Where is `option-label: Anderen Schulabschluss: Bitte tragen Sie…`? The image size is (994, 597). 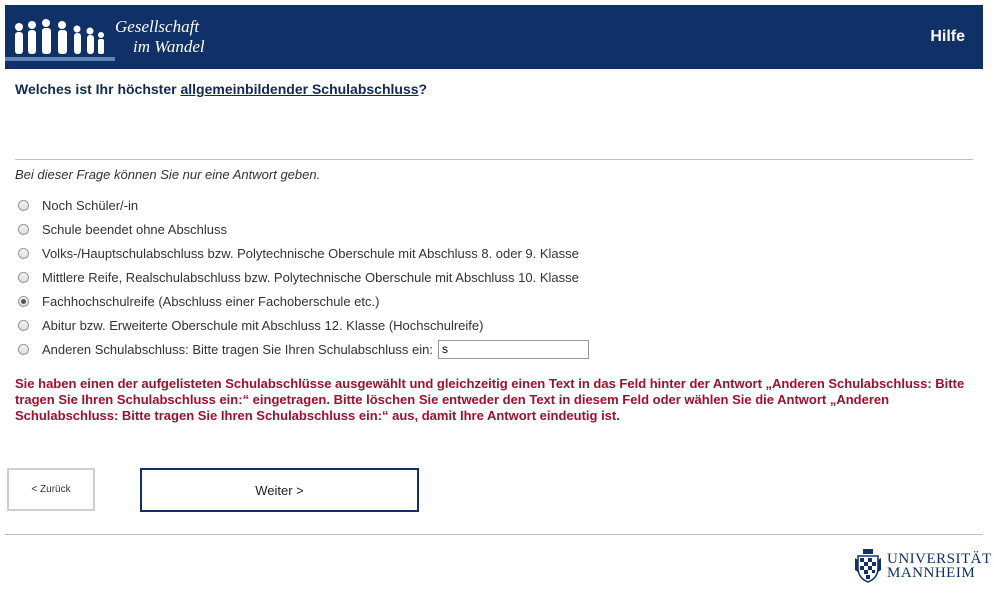 option-label: Anderen Schulabschluss: Bitte tragen Sie… is located at coordinates (237, 349).